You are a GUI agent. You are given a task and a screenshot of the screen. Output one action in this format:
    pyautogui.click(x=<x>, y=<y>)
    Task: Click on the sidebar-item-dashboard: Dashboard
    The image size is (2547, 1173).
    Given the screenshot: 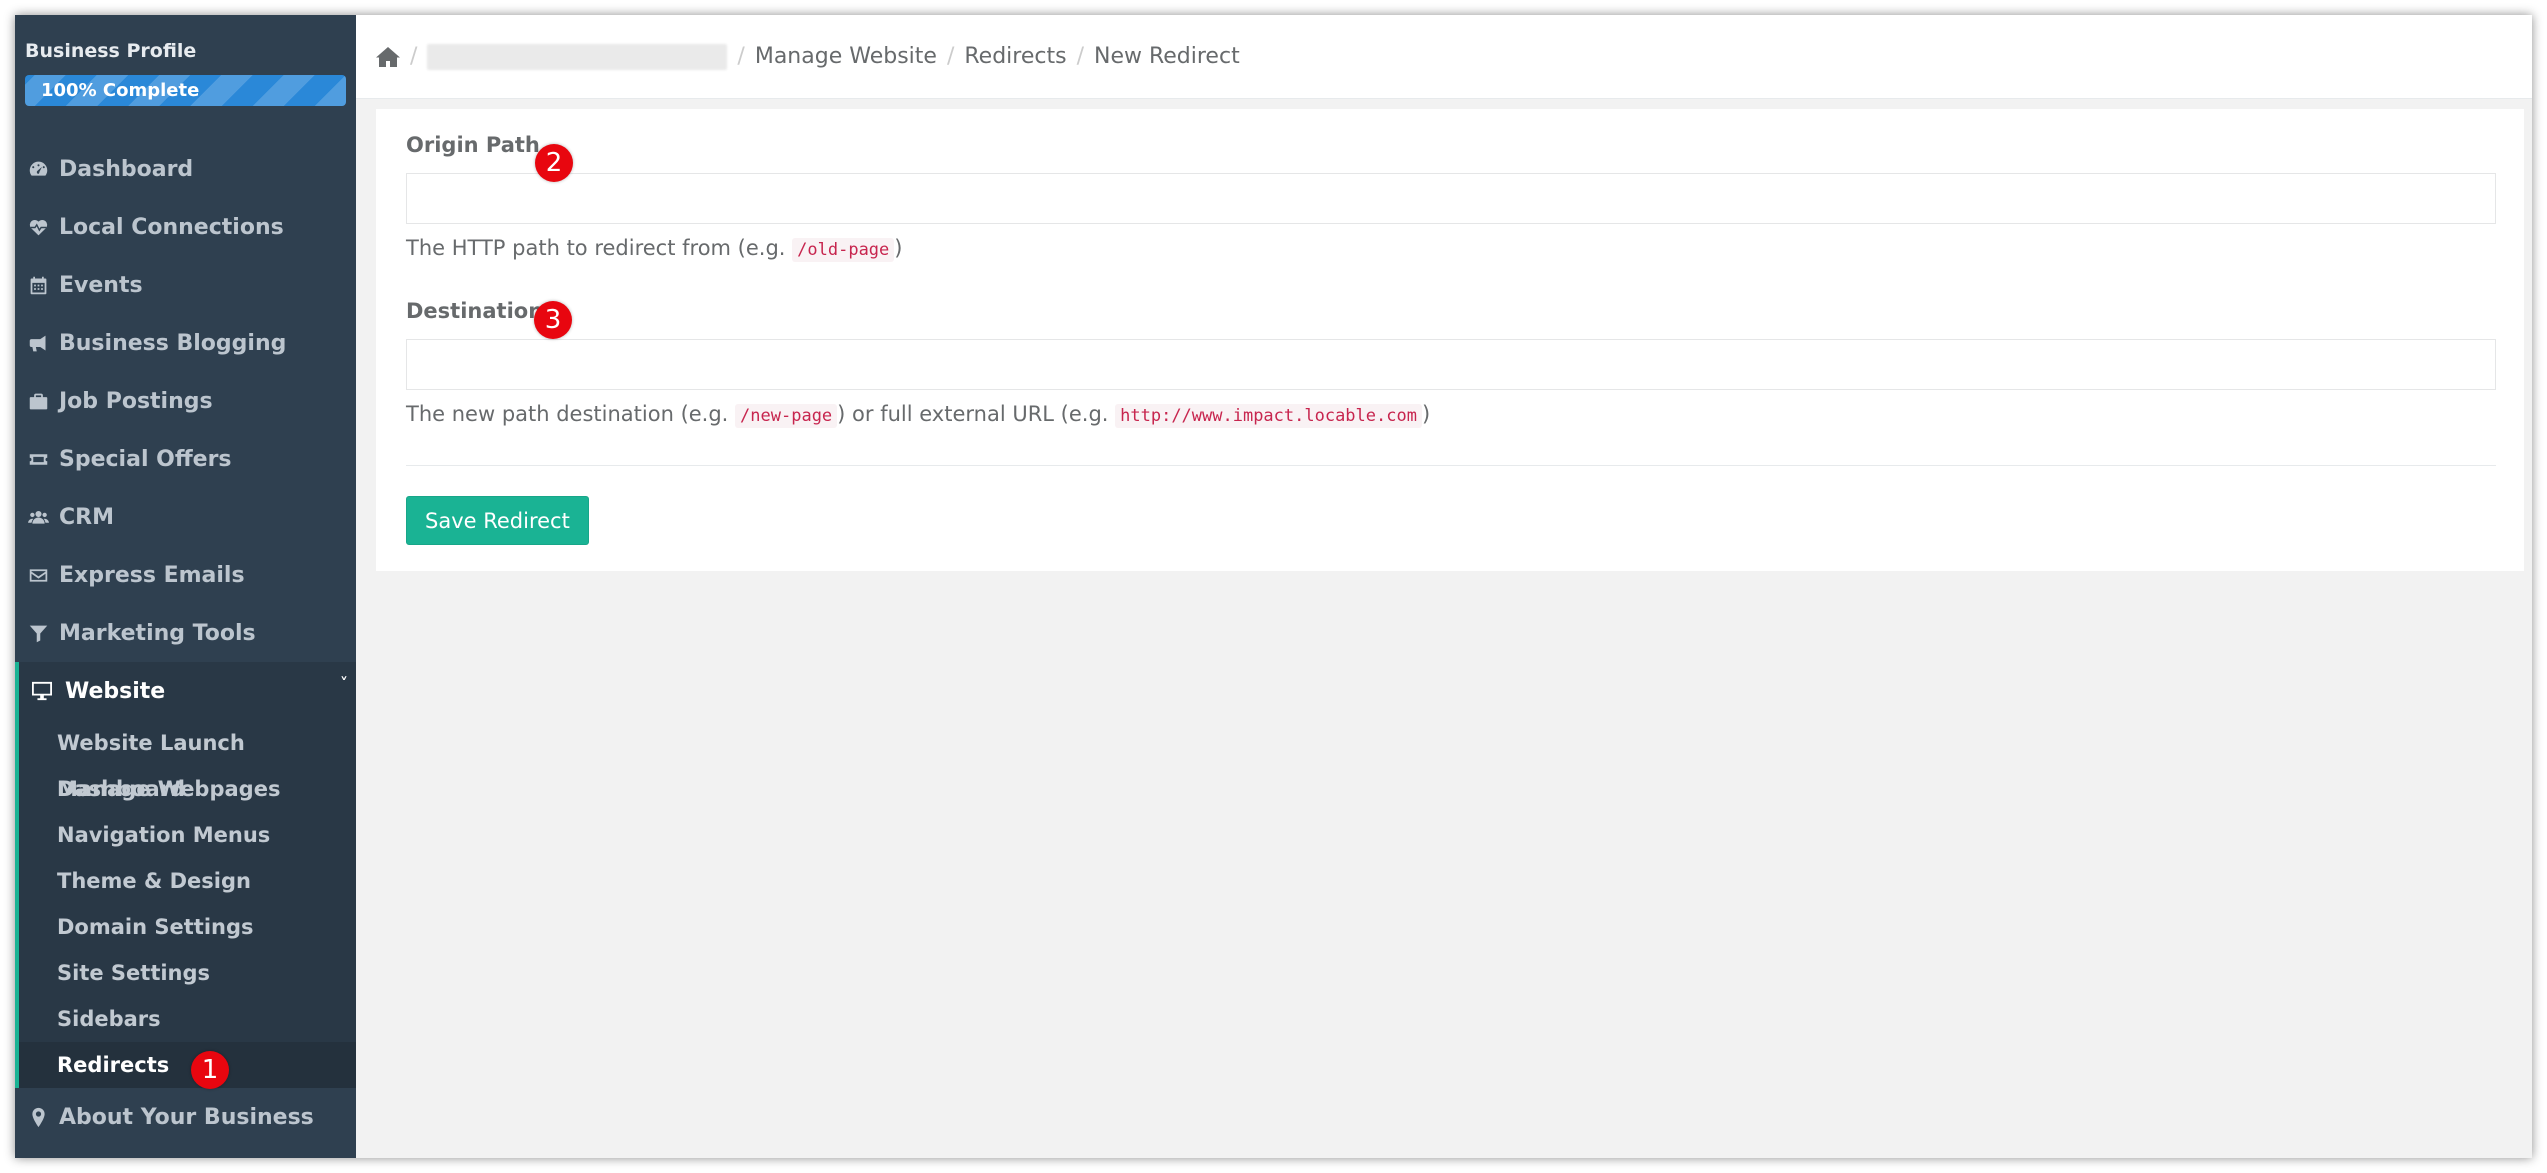 What is the action you would take?
    pyautogui.click(x=185, y=169)
    